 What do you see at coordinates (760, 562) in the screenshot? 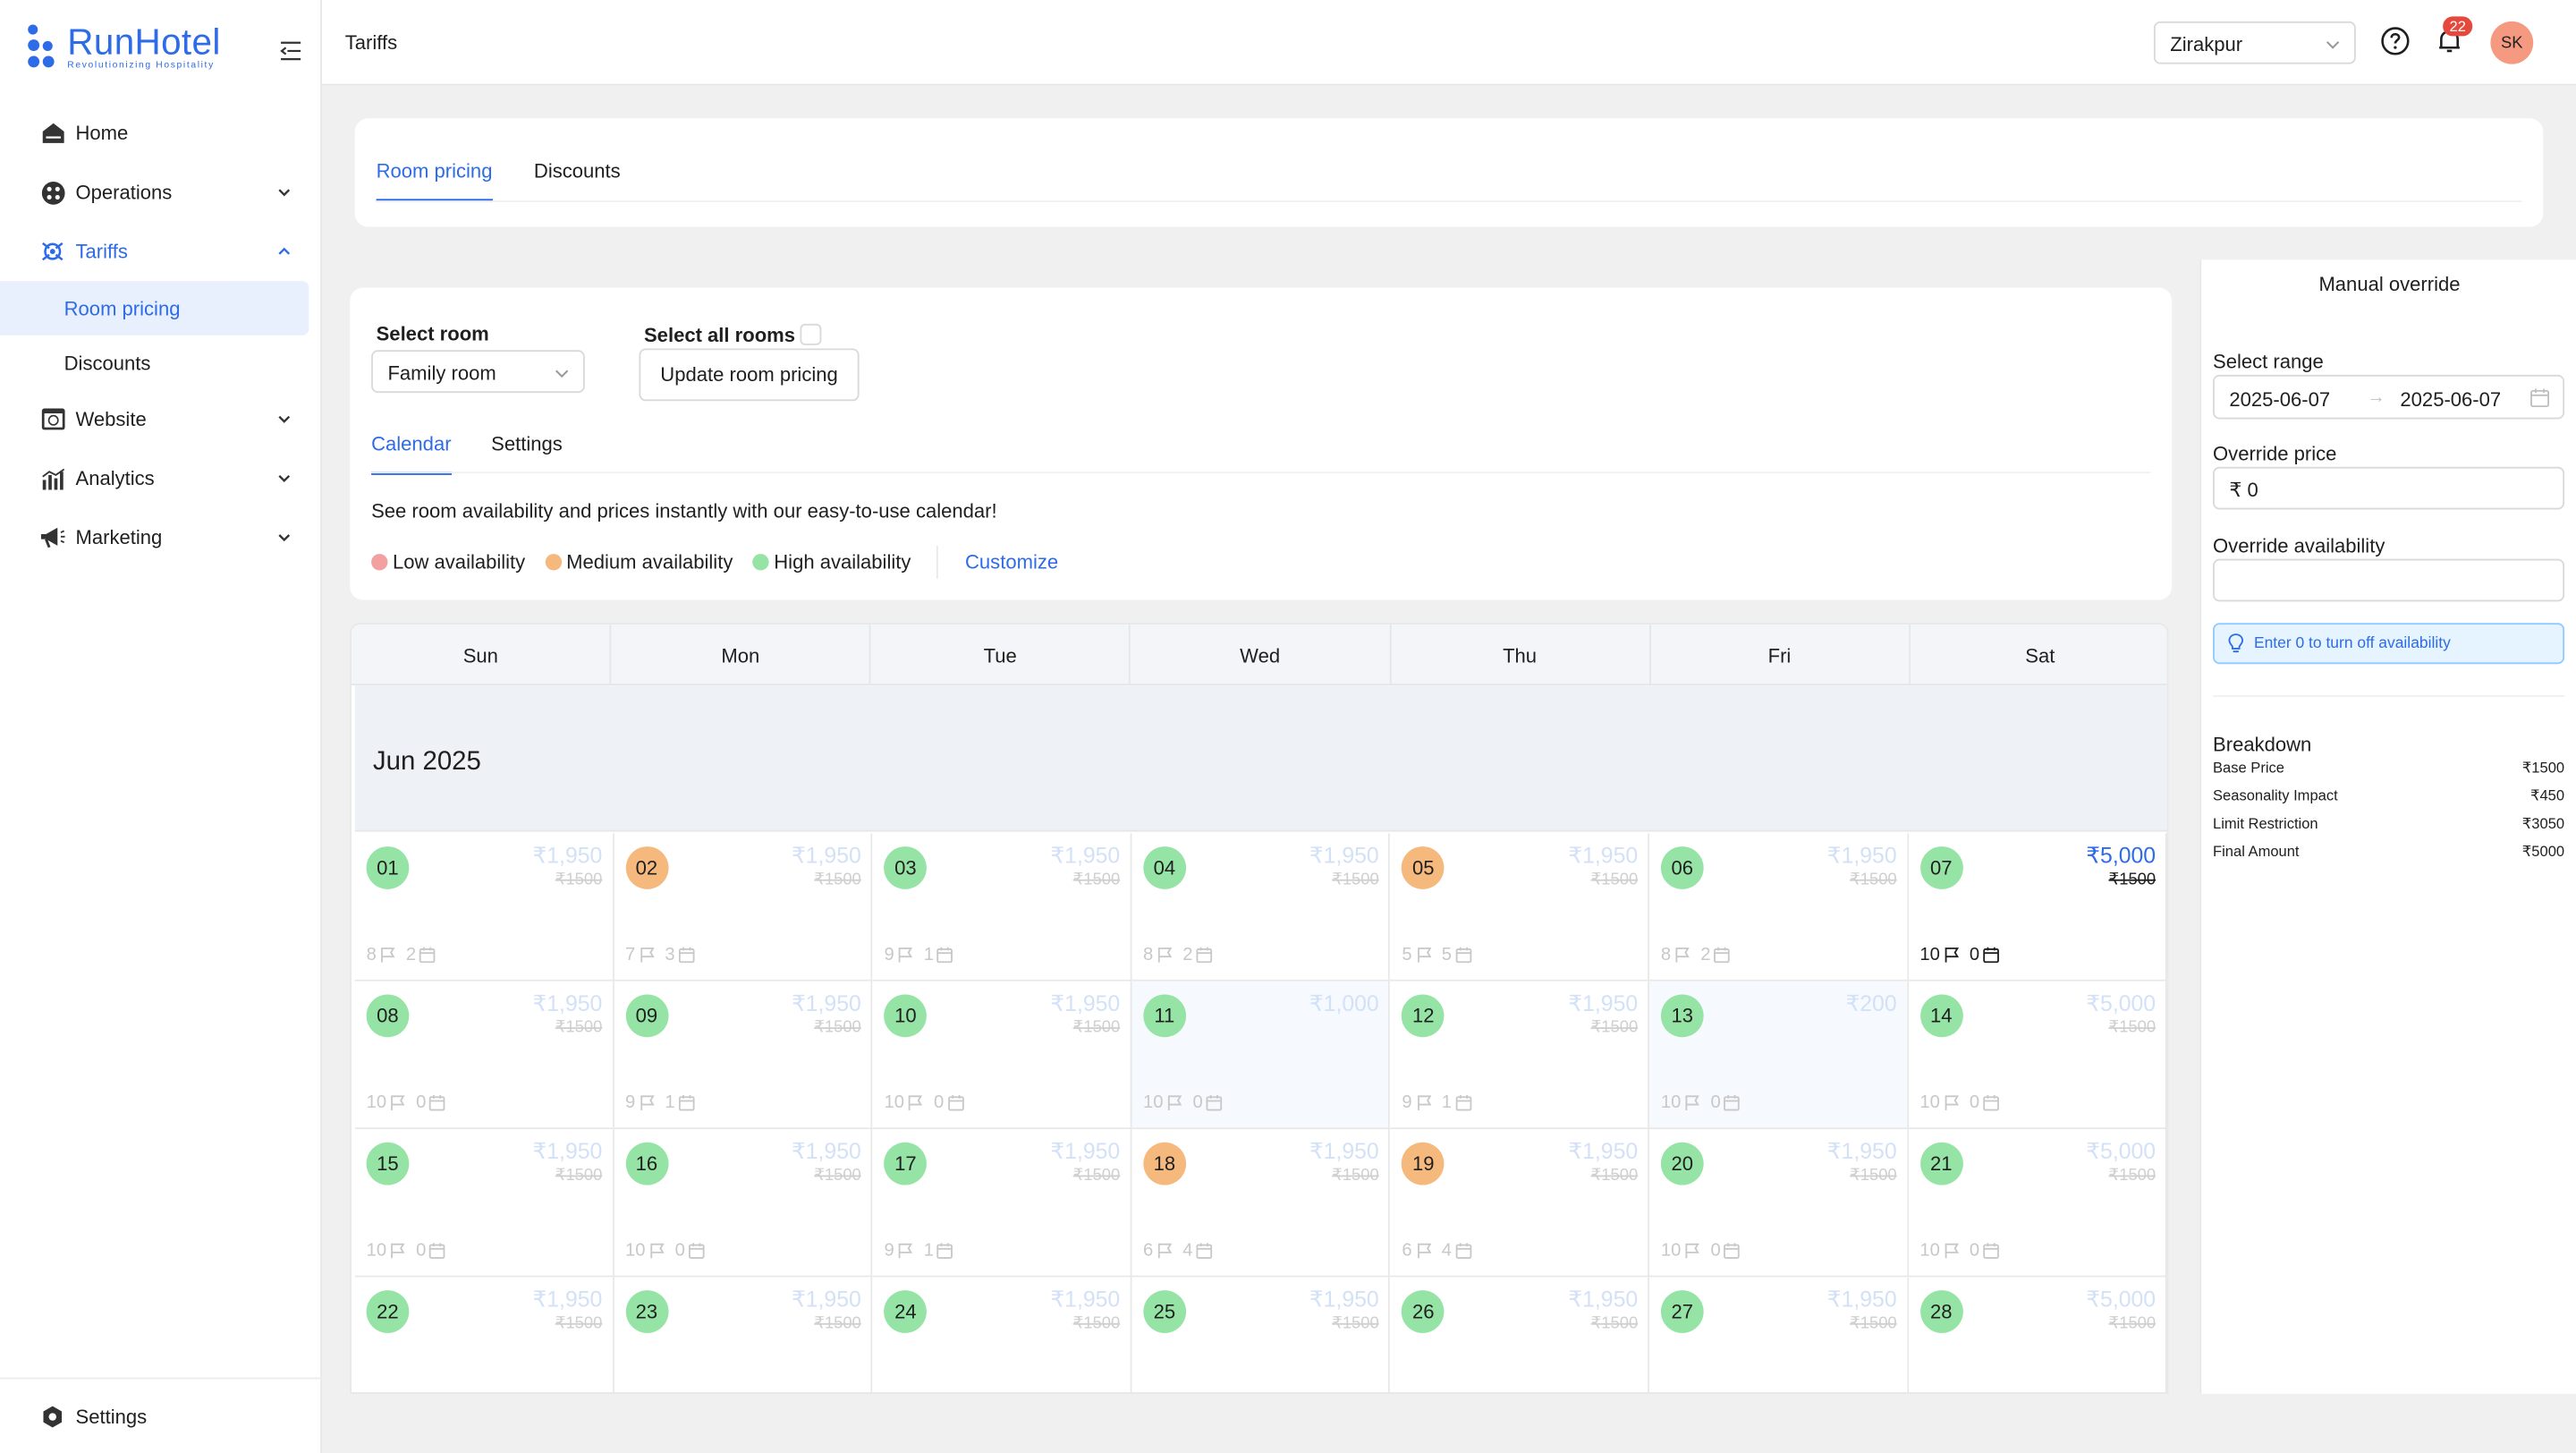
I see `high-availability-dot` at bounding box center [760, 562].